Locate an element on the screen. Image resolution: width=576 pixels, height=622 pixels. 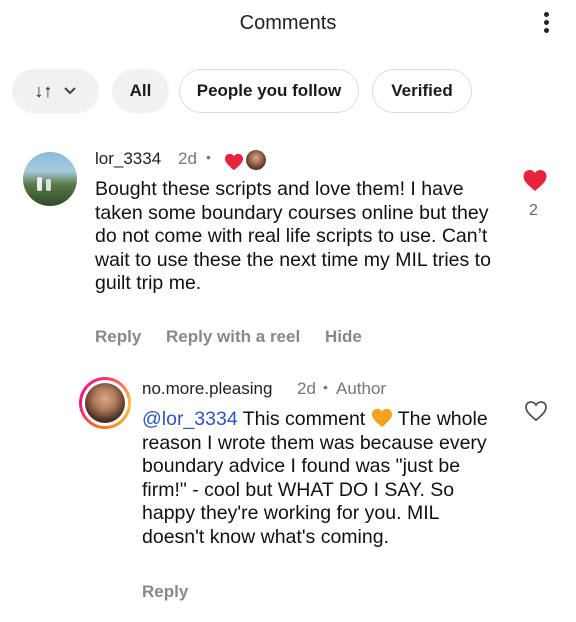
comment-text-part: This comment is located at coordinates (304, 419).